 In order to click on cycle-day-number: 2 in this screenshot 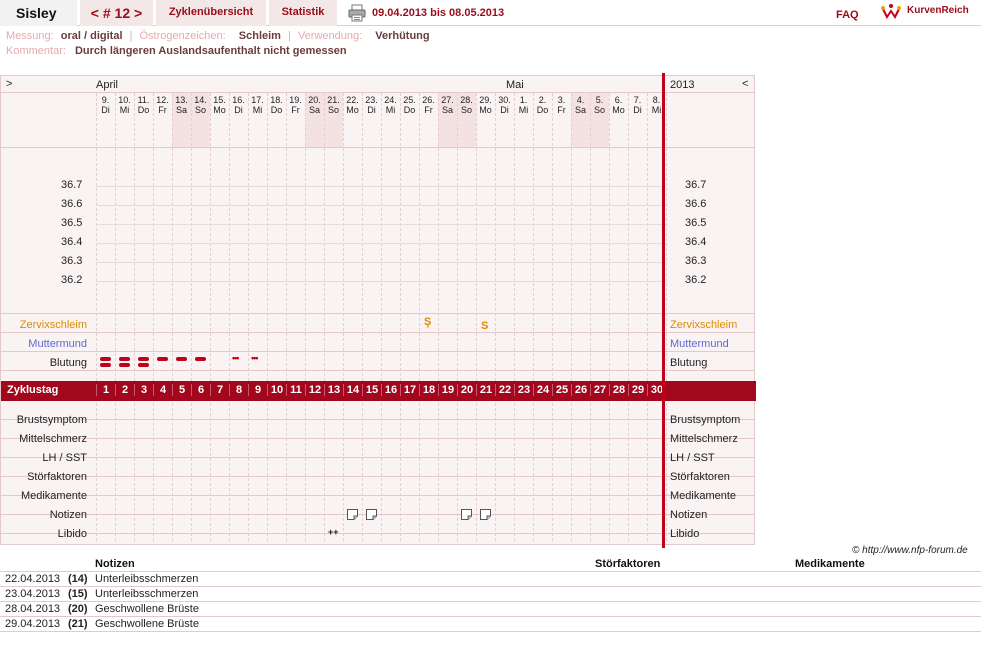, I will do `click(124, 390)`.